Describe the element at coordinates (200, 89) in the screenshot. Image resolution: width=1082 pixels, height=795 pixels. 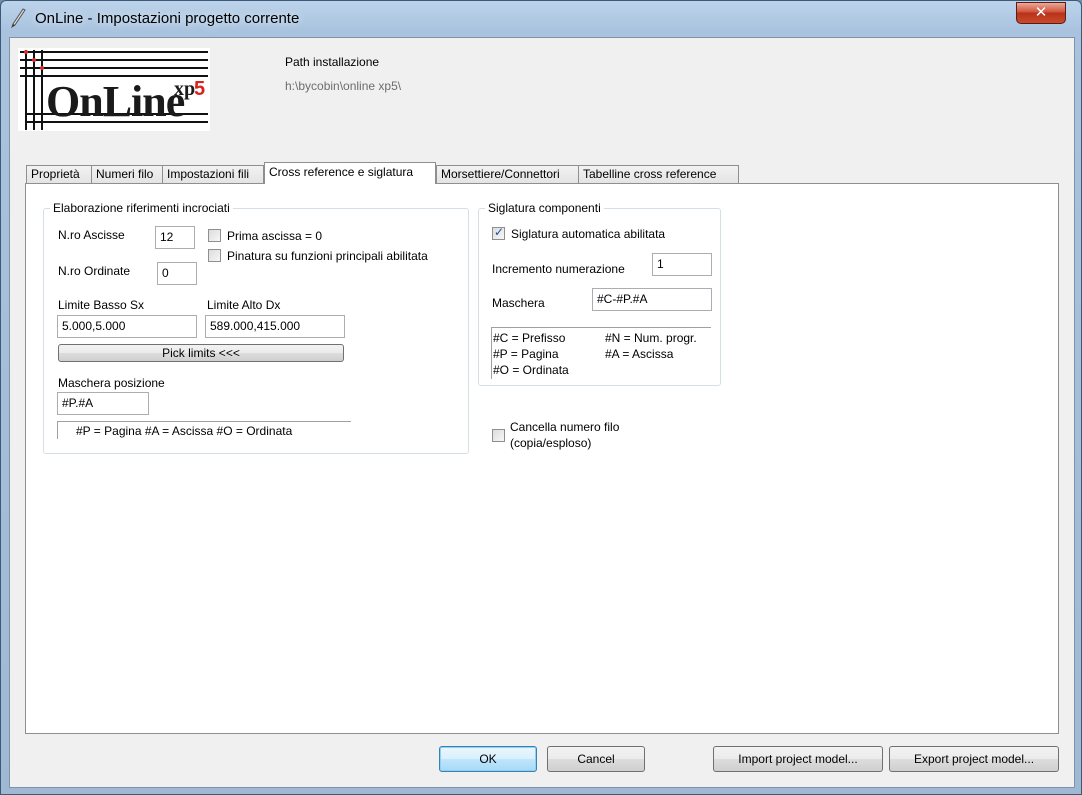
I see `logo-number: 5` at that location.